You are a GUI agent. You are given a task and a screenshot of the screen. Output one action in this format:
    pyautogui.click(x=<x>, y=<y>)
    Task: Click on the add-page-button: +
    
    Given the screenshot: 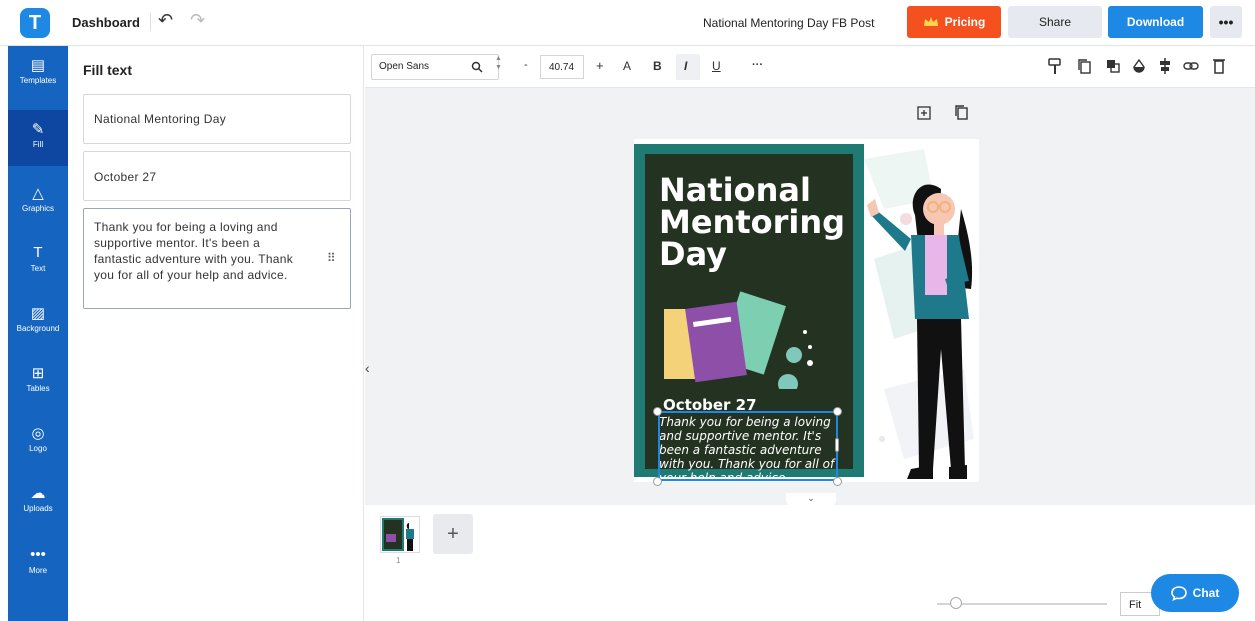 What is the action you would take?
    pyautogui.click(x=453, y=534)
    